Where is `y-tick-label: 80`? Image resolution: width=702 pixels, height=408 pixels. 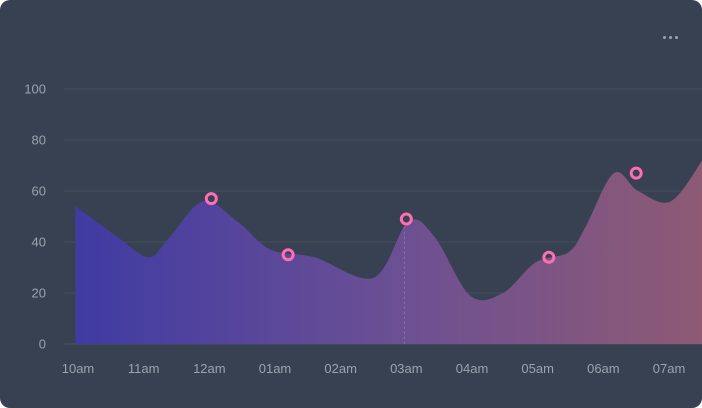
y-tick-label: 80 is located at coordinates (39, 140).